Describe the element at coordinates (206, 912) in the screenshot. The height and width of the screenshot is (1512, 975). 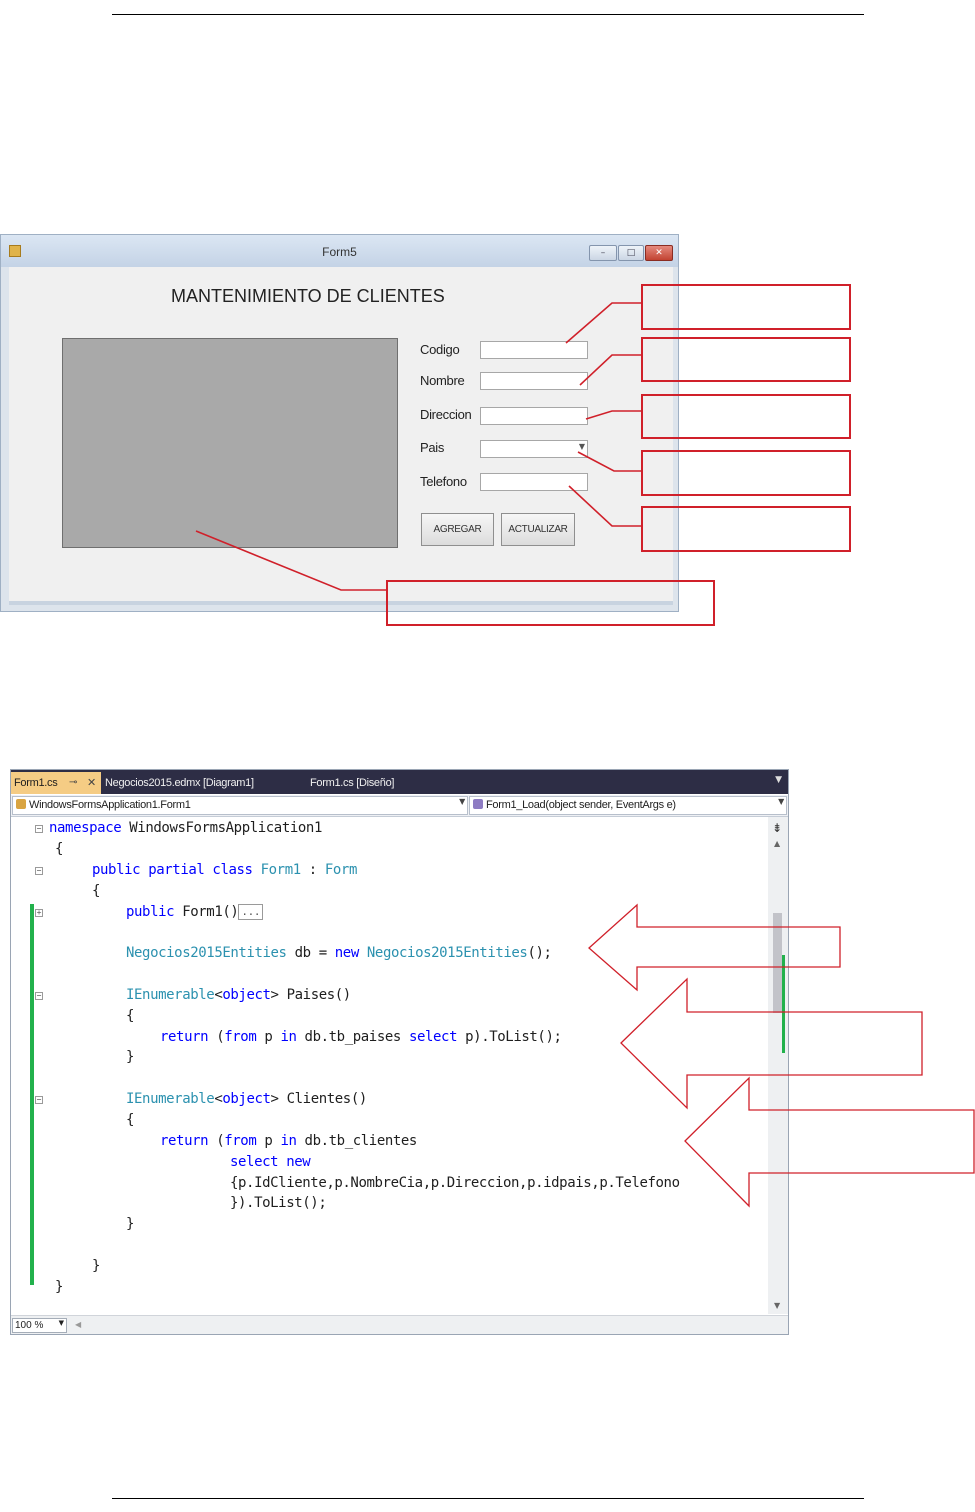
I see `code-token: Form1()` at that location.